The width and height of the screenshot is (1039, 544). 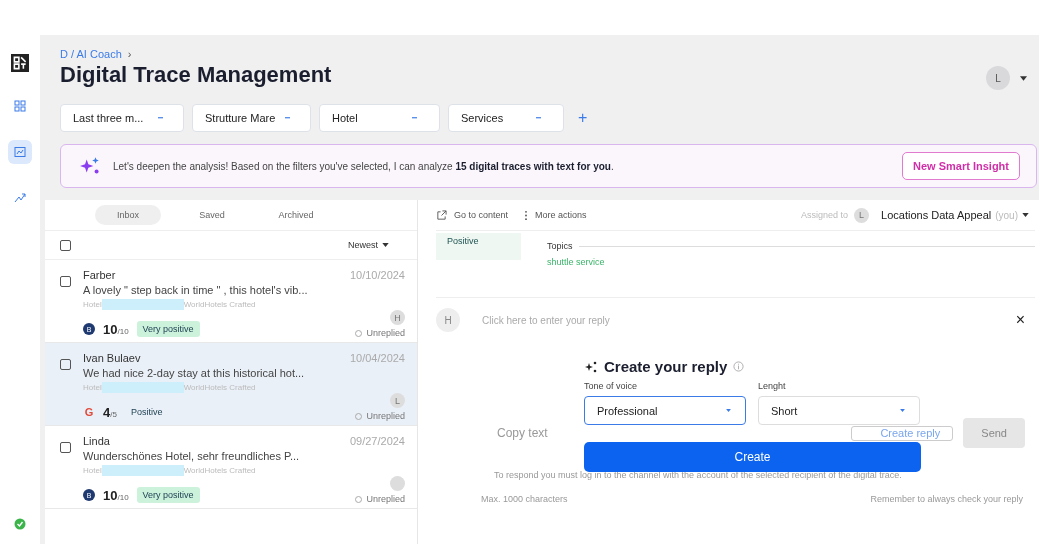 I want to click on field-label: Lenght, so click(x=772, y=386).